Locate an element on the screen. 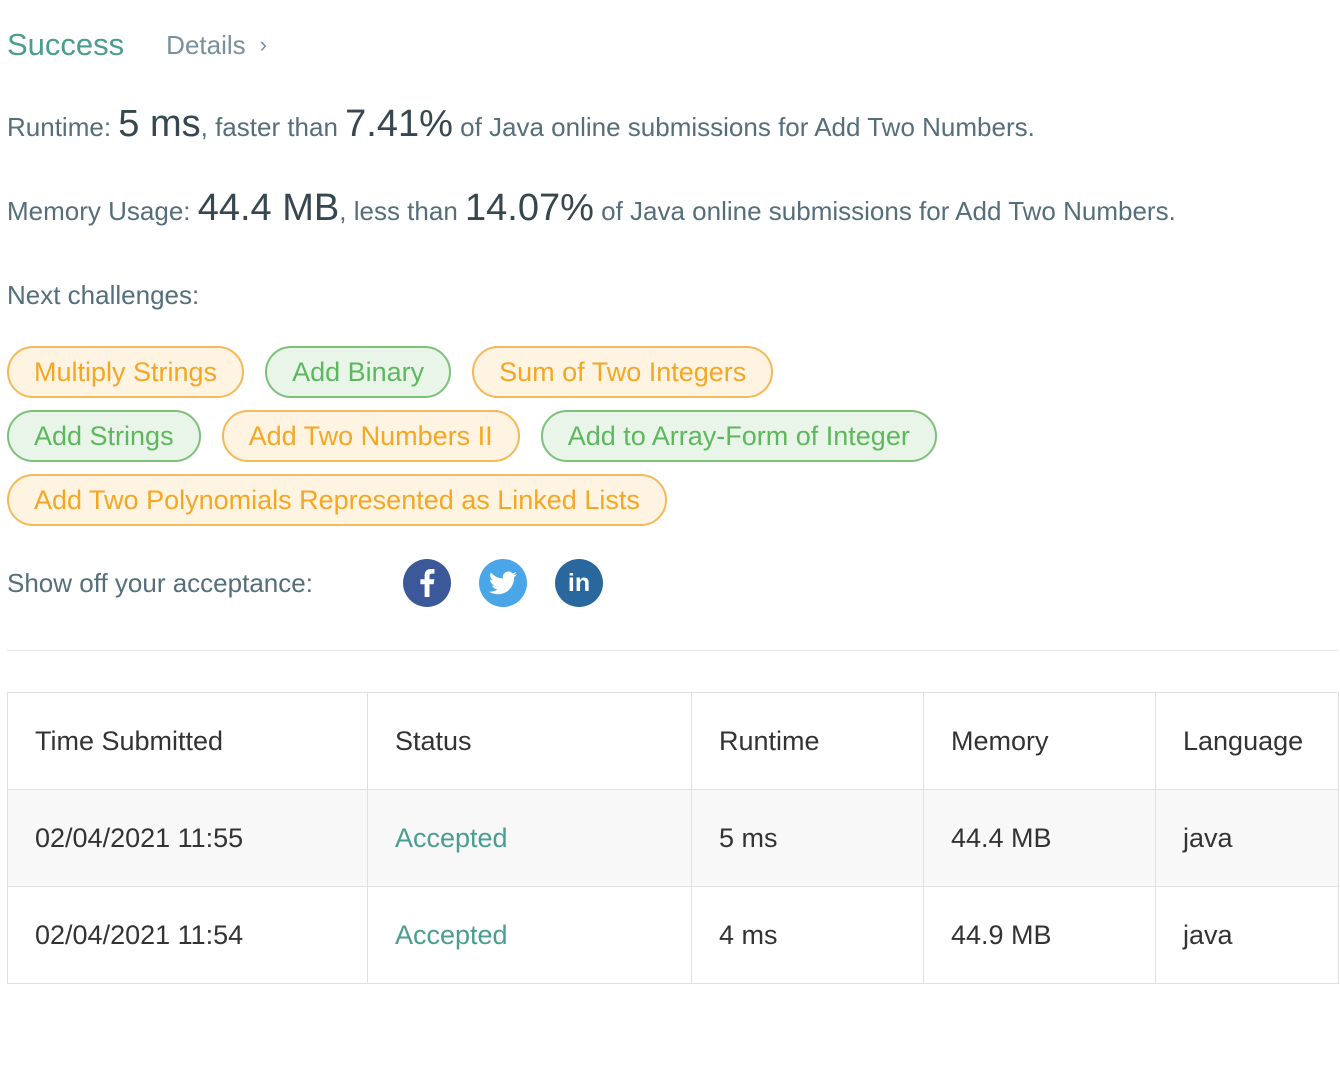 The image size is (1340, 1084). twitter-icon is located at coordinates (503, 583).